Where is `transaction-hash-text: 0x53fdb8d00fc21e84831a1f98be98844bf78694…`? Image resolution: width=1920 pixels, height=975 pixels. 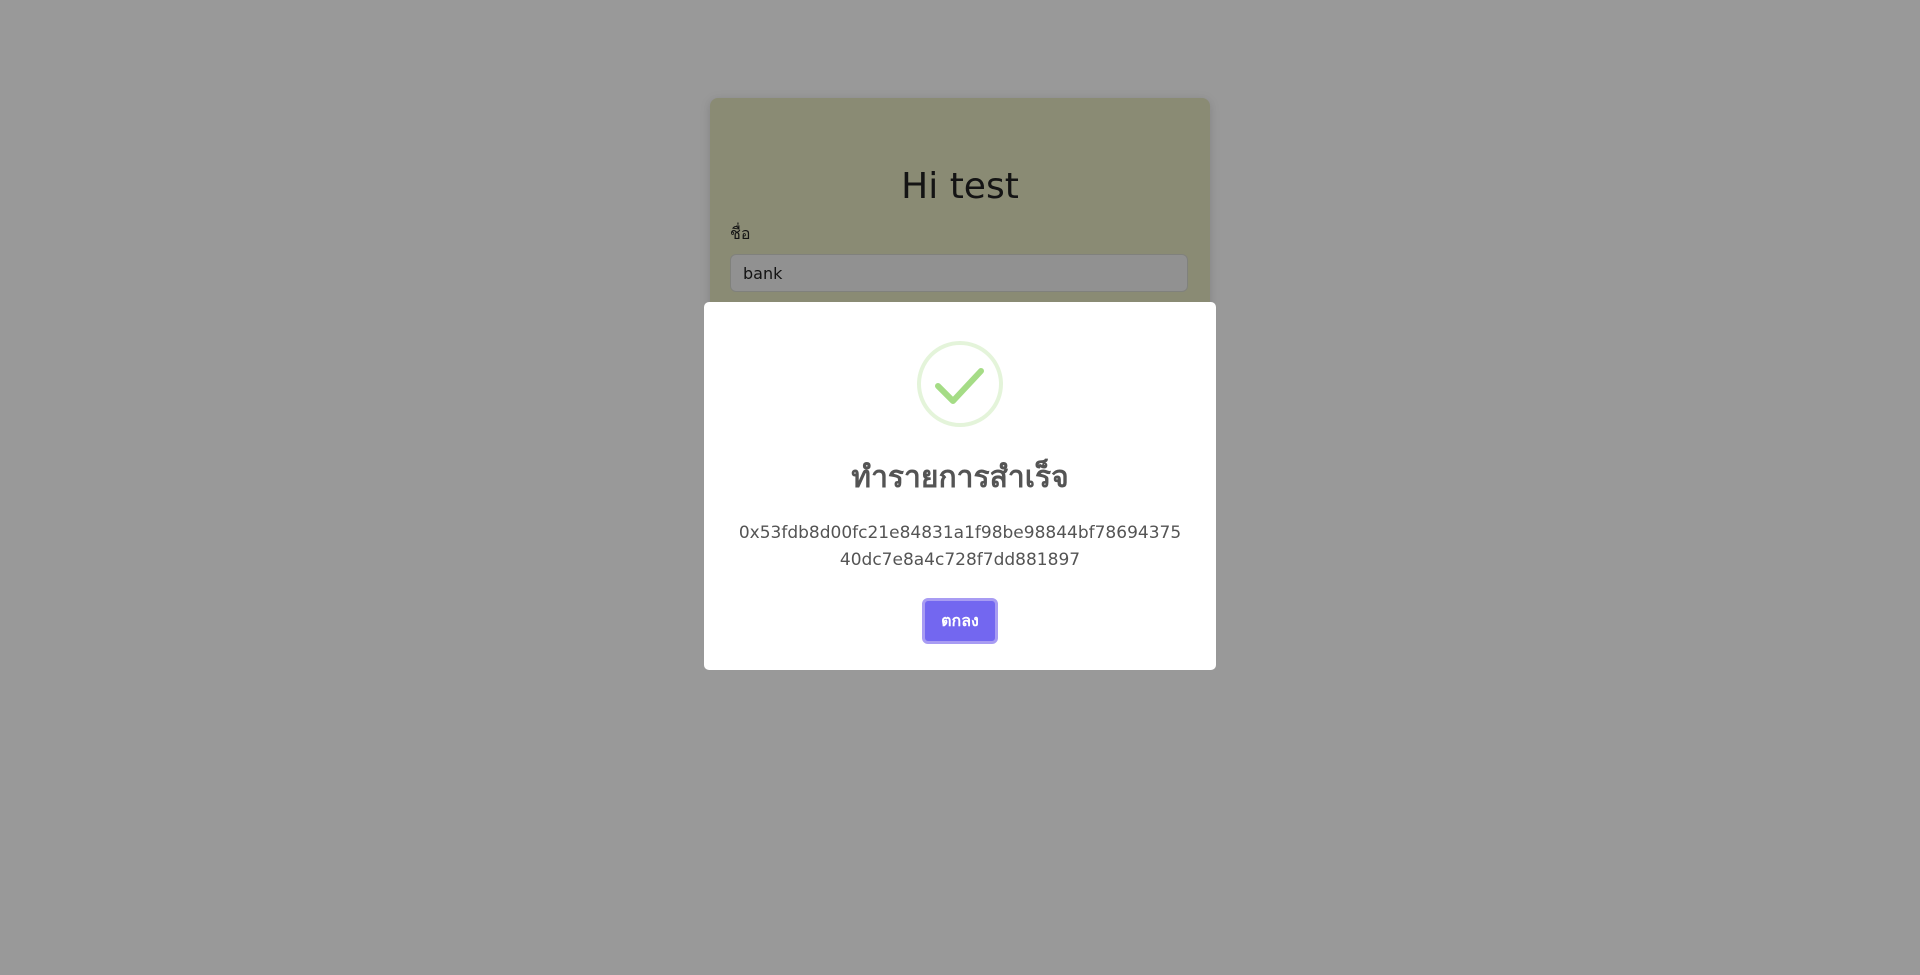
transaction-hash-text: 0x53fdb8d00fc21e84831a1f98be98844bf78694… is located at coordinates (960, 546).